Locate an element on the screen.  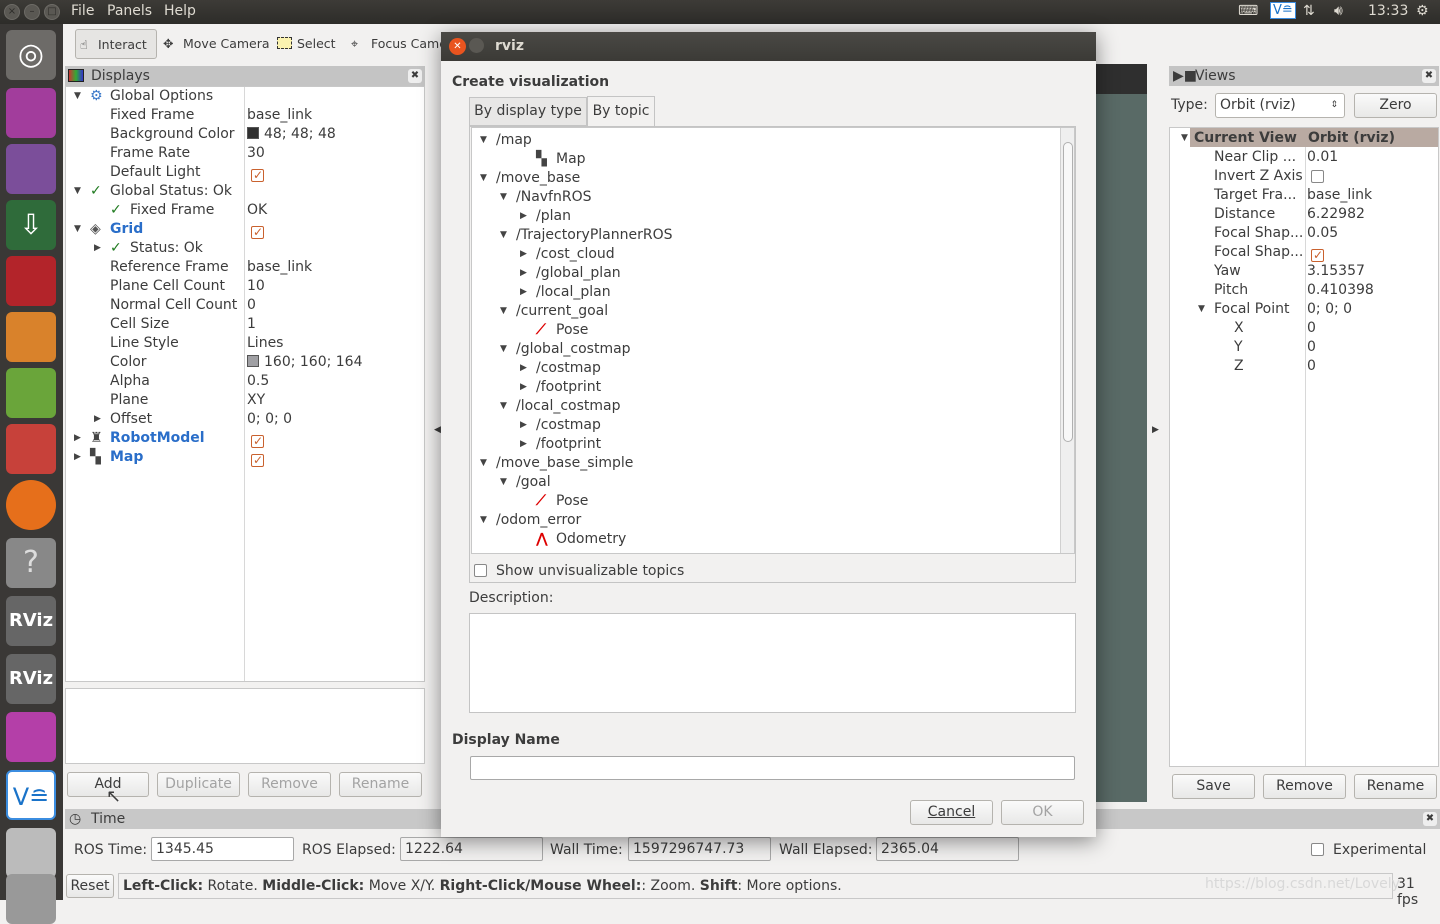
select-tool: Select is located at coordinates (305, 44).